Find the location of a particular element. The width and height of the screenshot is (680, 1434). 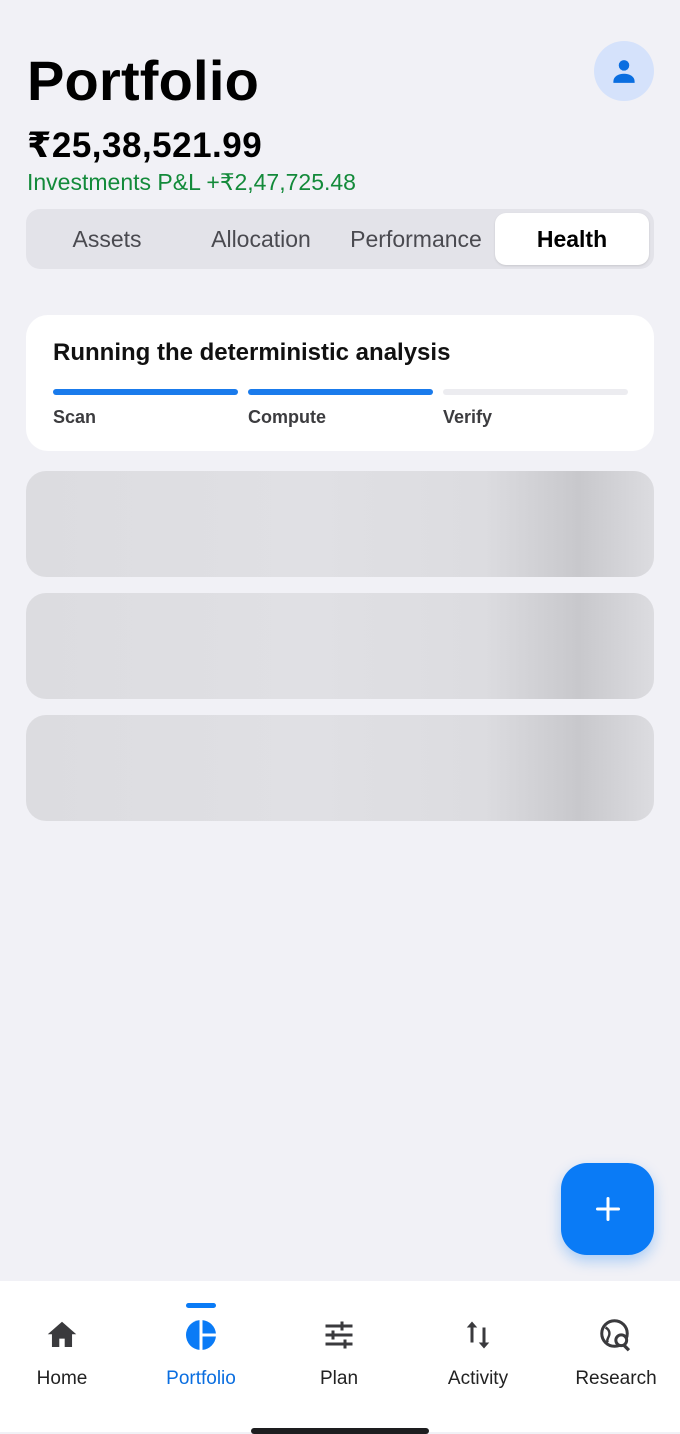

bottom-navigation: Home Portfolio Plan Activity Research is located at coordinates (340, 1356).